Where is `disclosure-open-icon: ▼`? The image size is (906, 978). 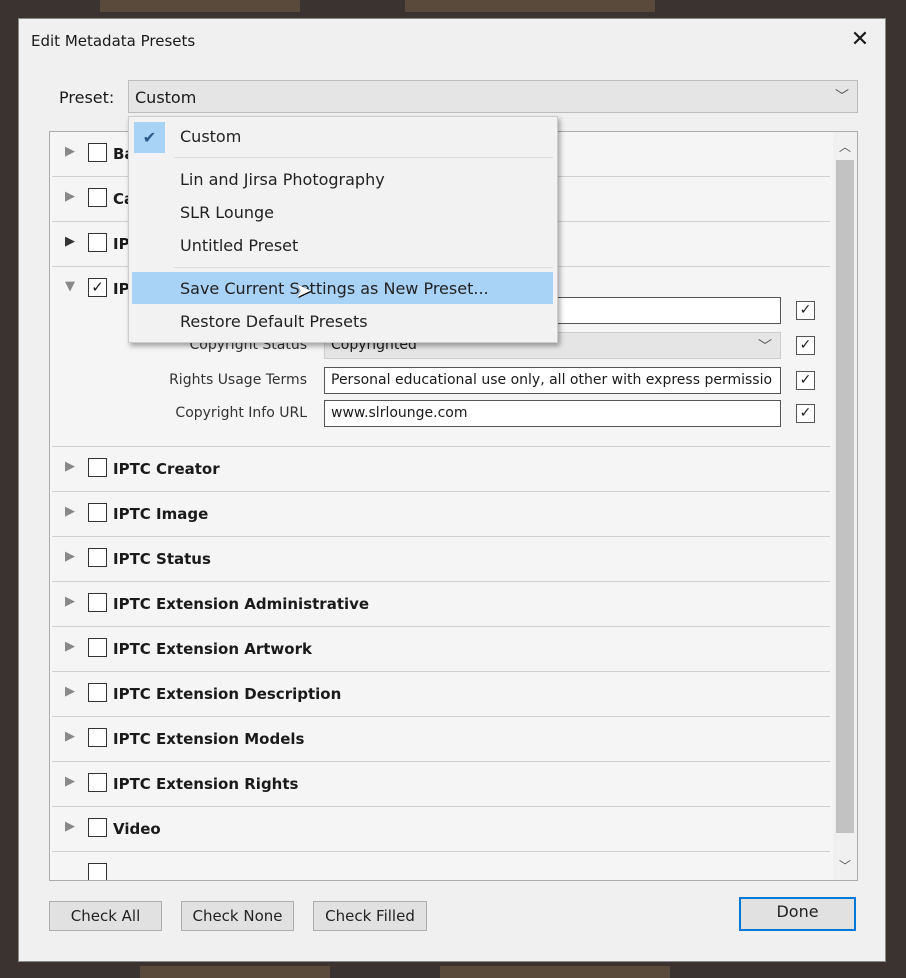 disclosure-open-icon: ▼ is located at coordinates (70, 286).